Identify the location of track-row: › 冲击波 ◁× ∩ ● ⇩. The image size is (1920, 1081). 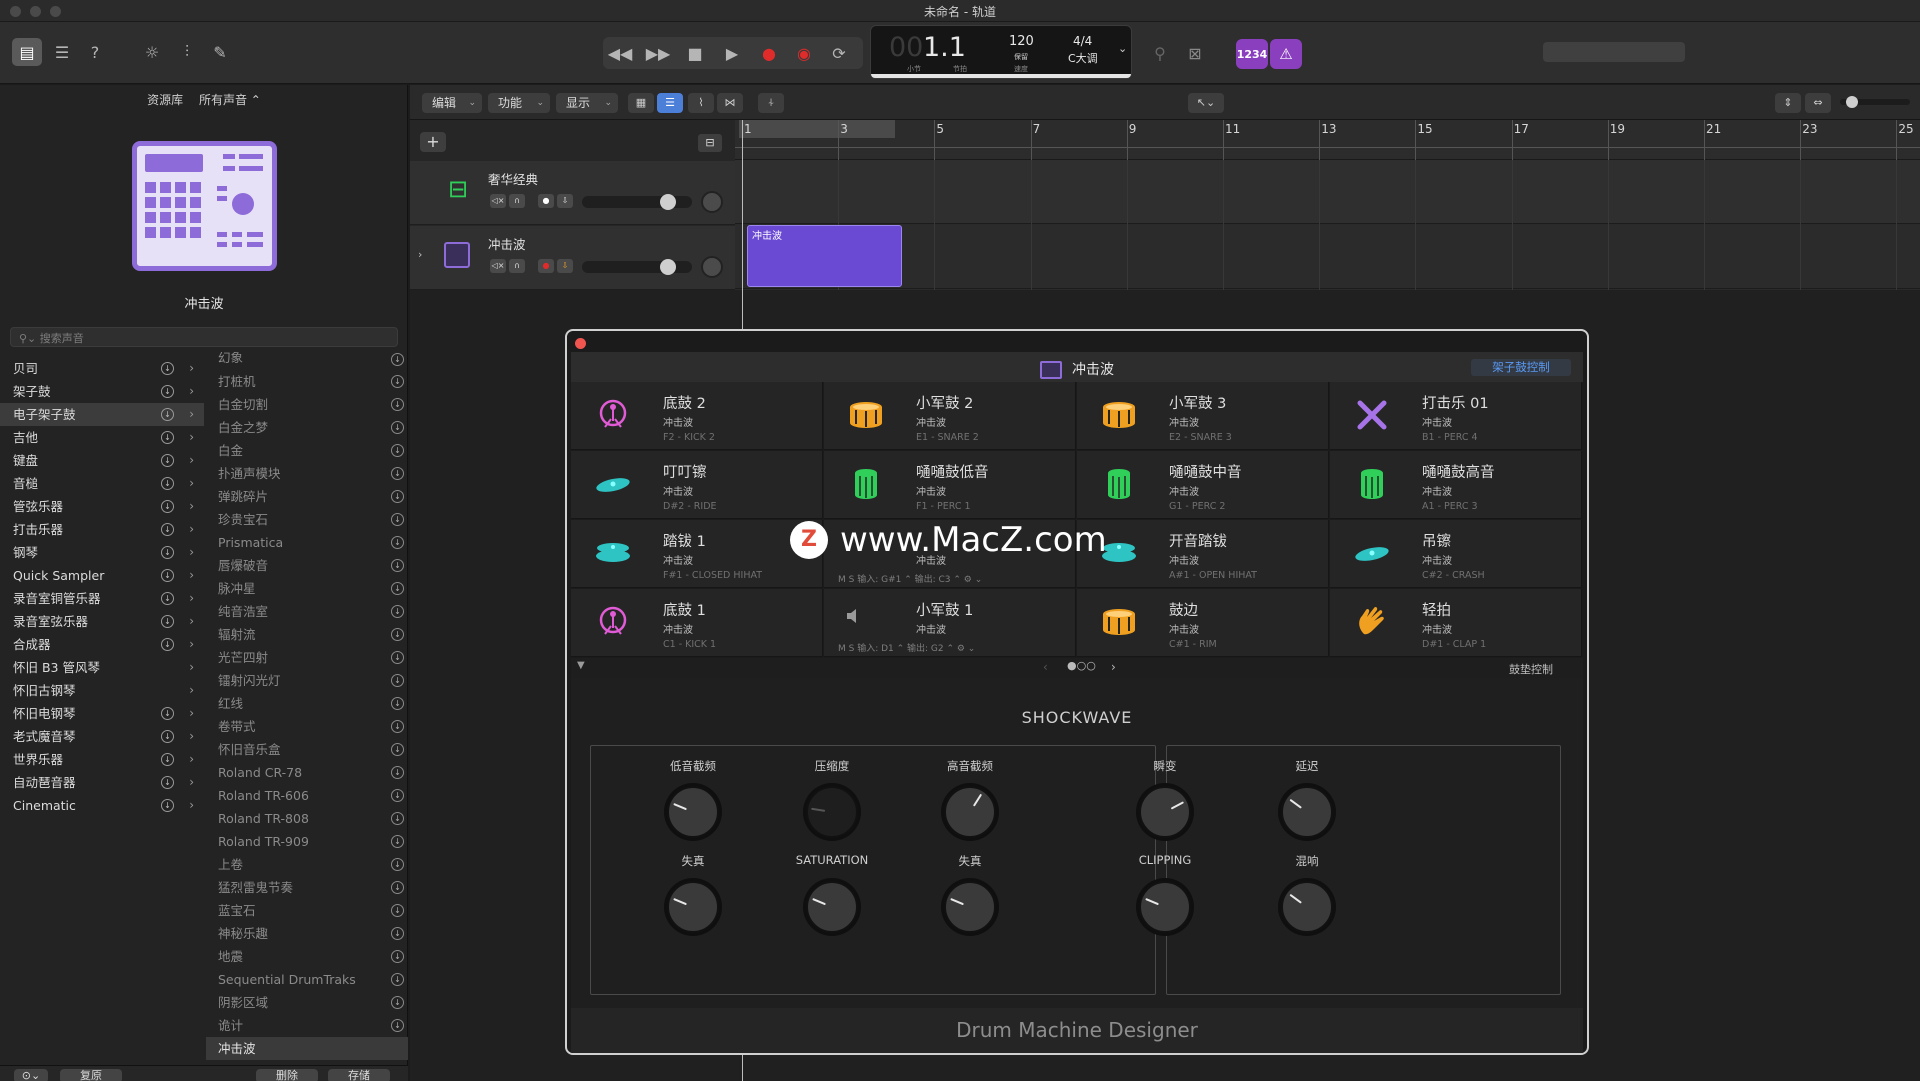
(572, 258).